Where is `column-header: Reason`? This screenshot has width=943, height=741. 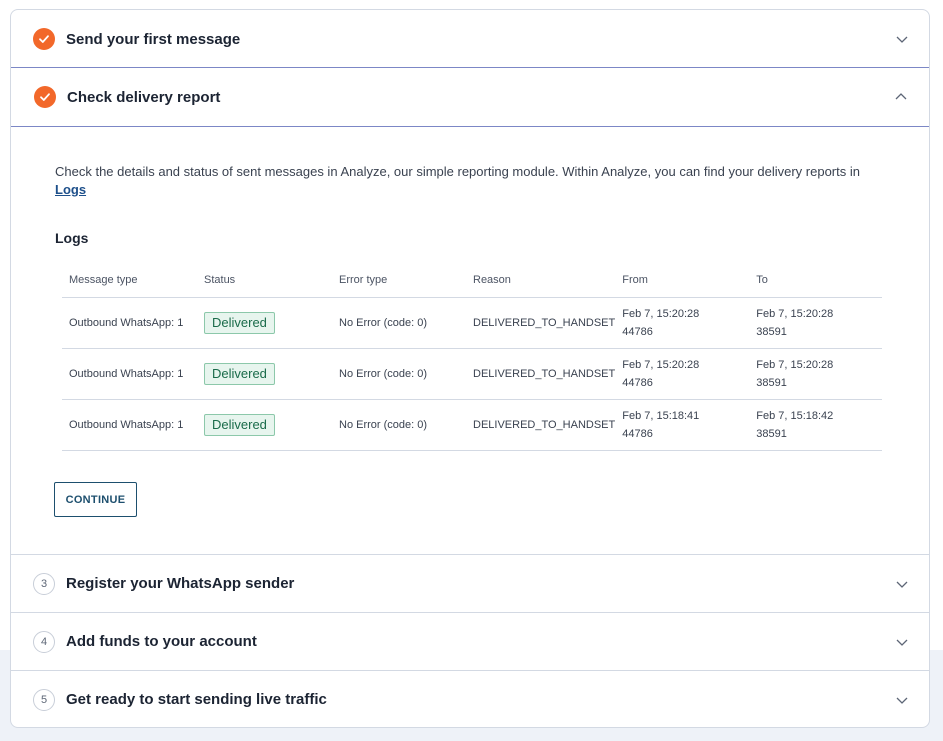
column-header: Reason is located at coordinates (541, 280).